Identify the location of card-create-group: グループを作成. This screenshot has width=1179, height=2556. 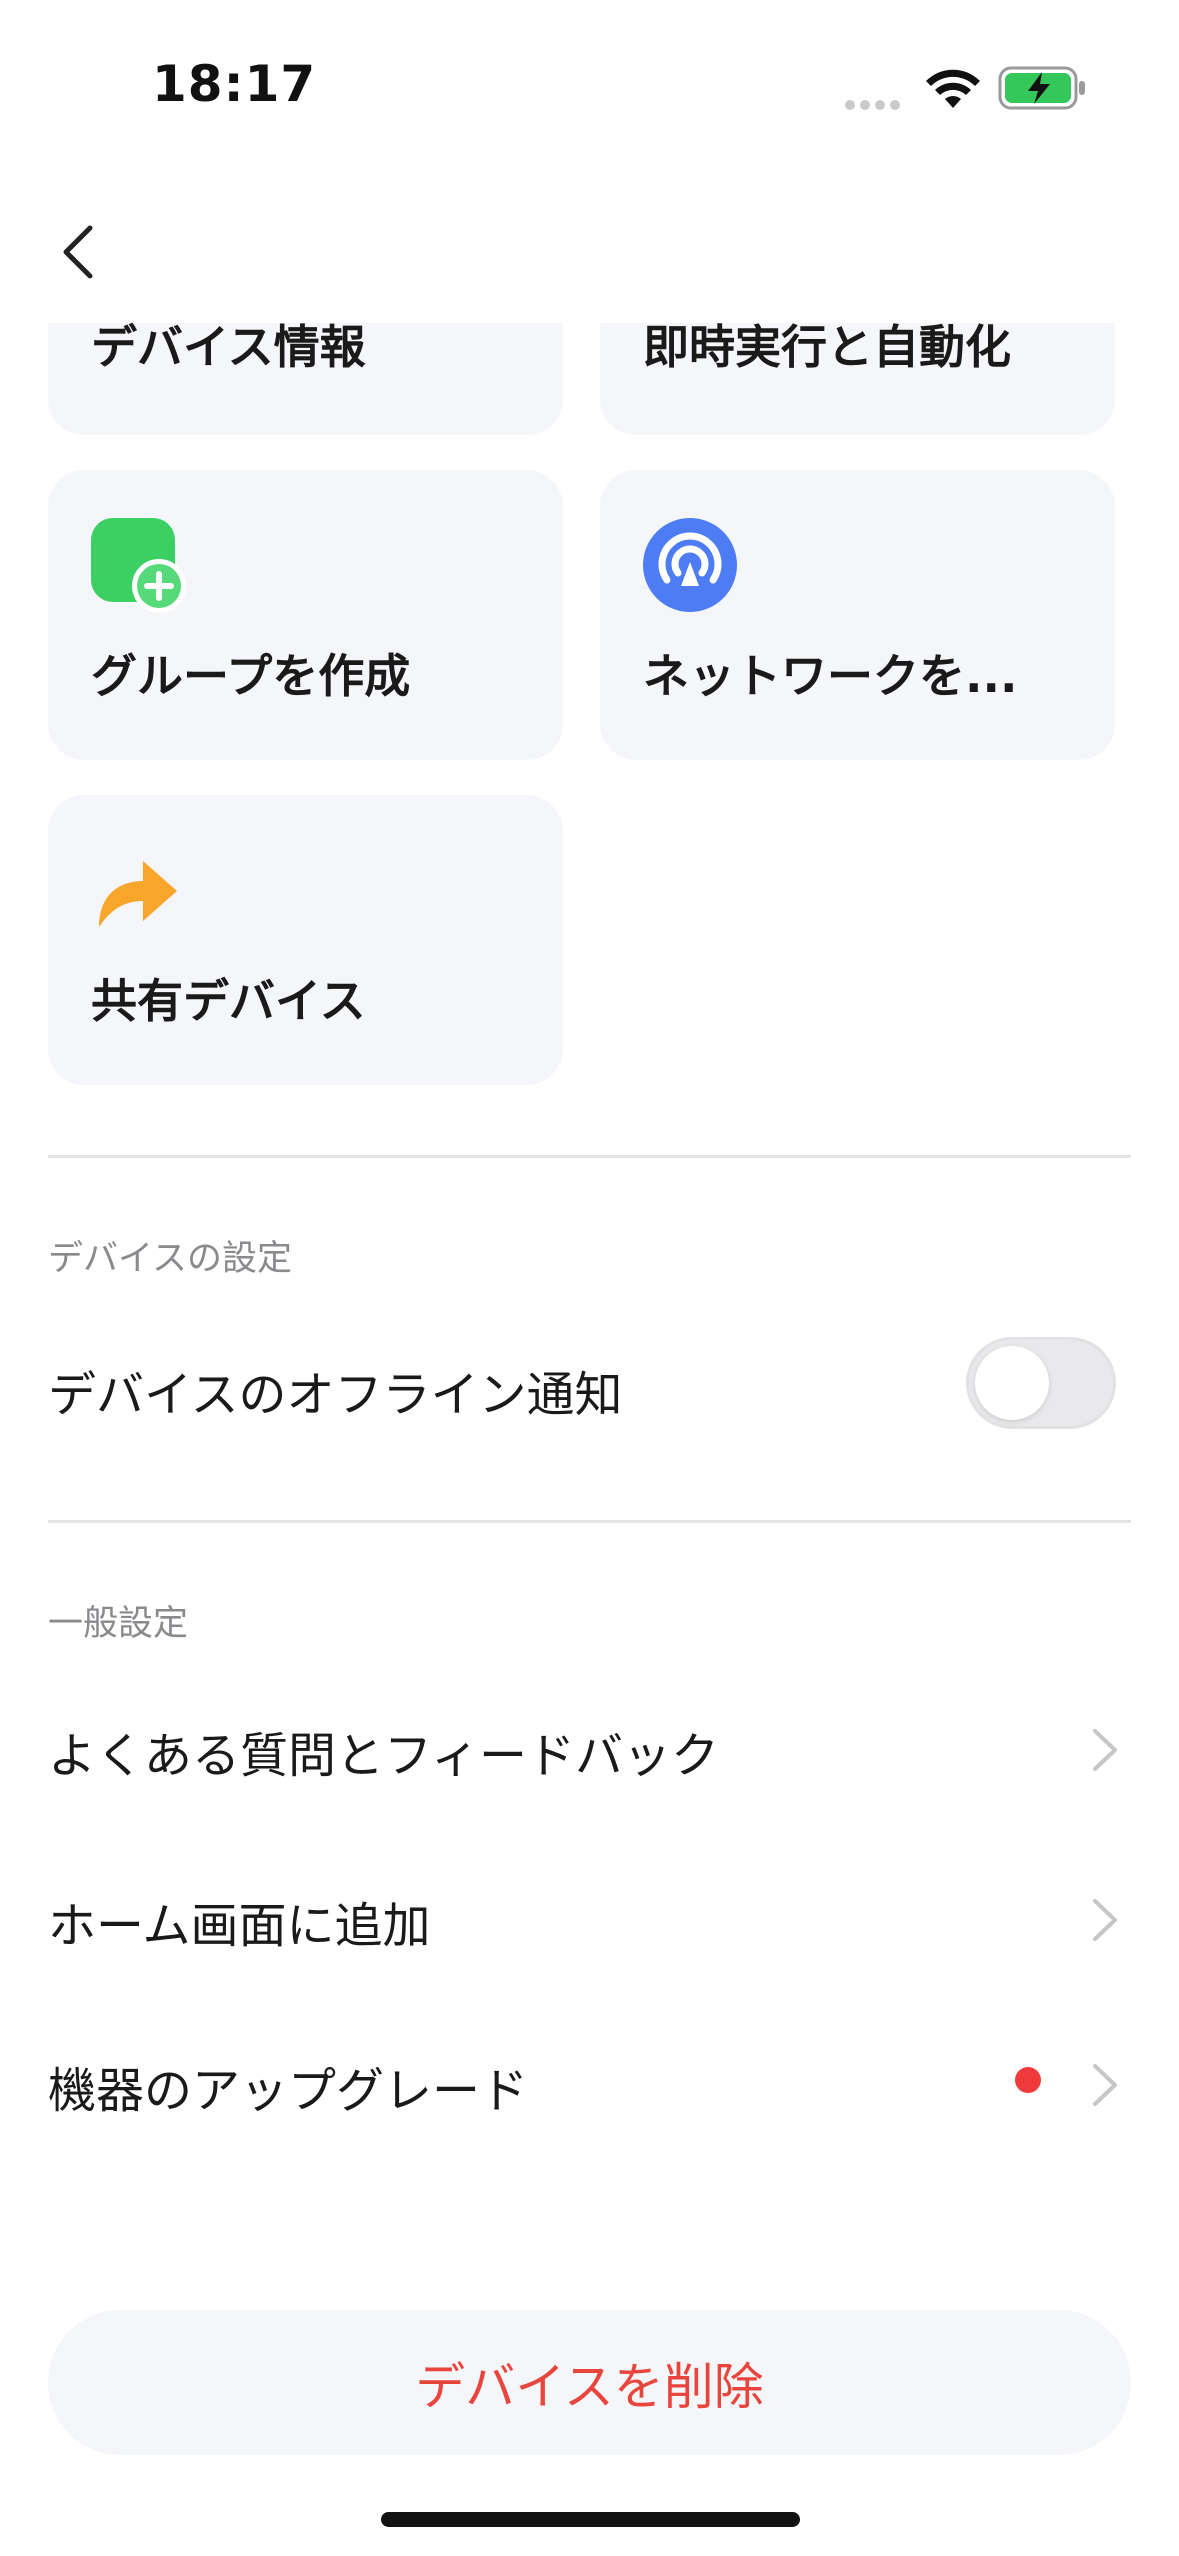
(305, 615).